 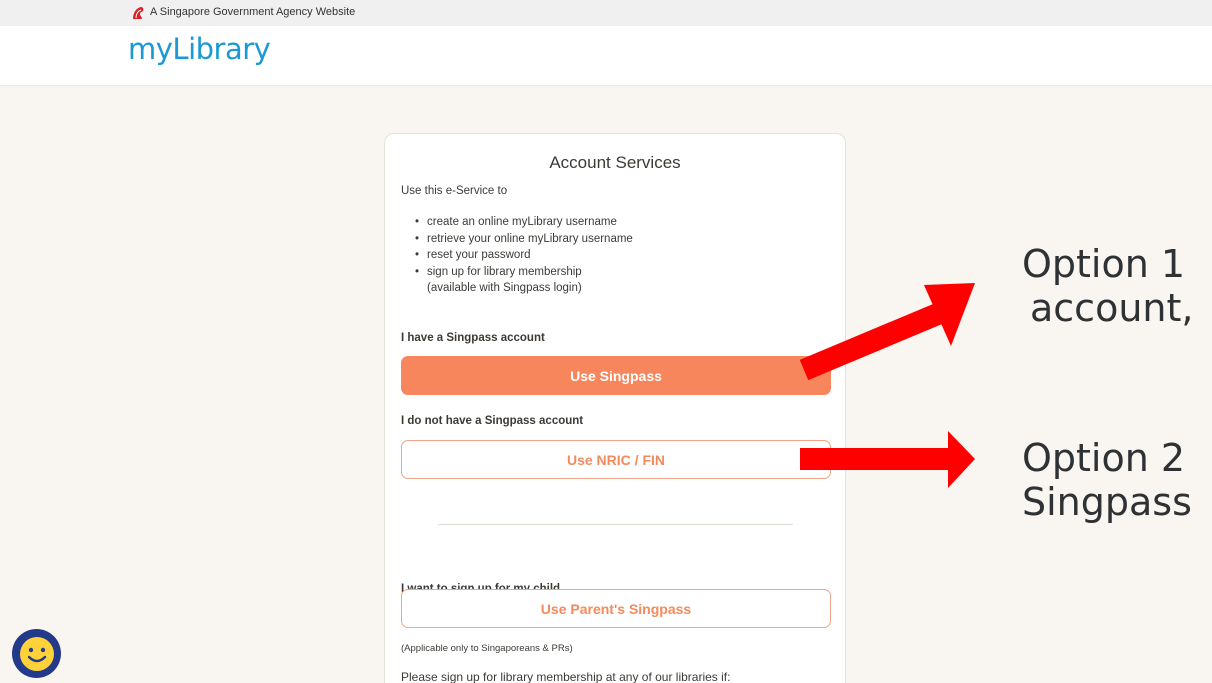 I want to click on chatbot-button, so click(x=36, y=653).